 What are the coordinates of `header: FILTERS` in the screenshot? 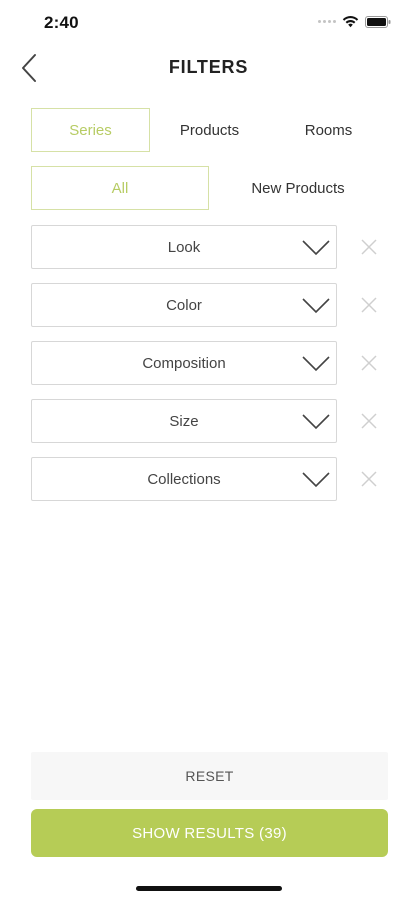 It's located at (208, 68).